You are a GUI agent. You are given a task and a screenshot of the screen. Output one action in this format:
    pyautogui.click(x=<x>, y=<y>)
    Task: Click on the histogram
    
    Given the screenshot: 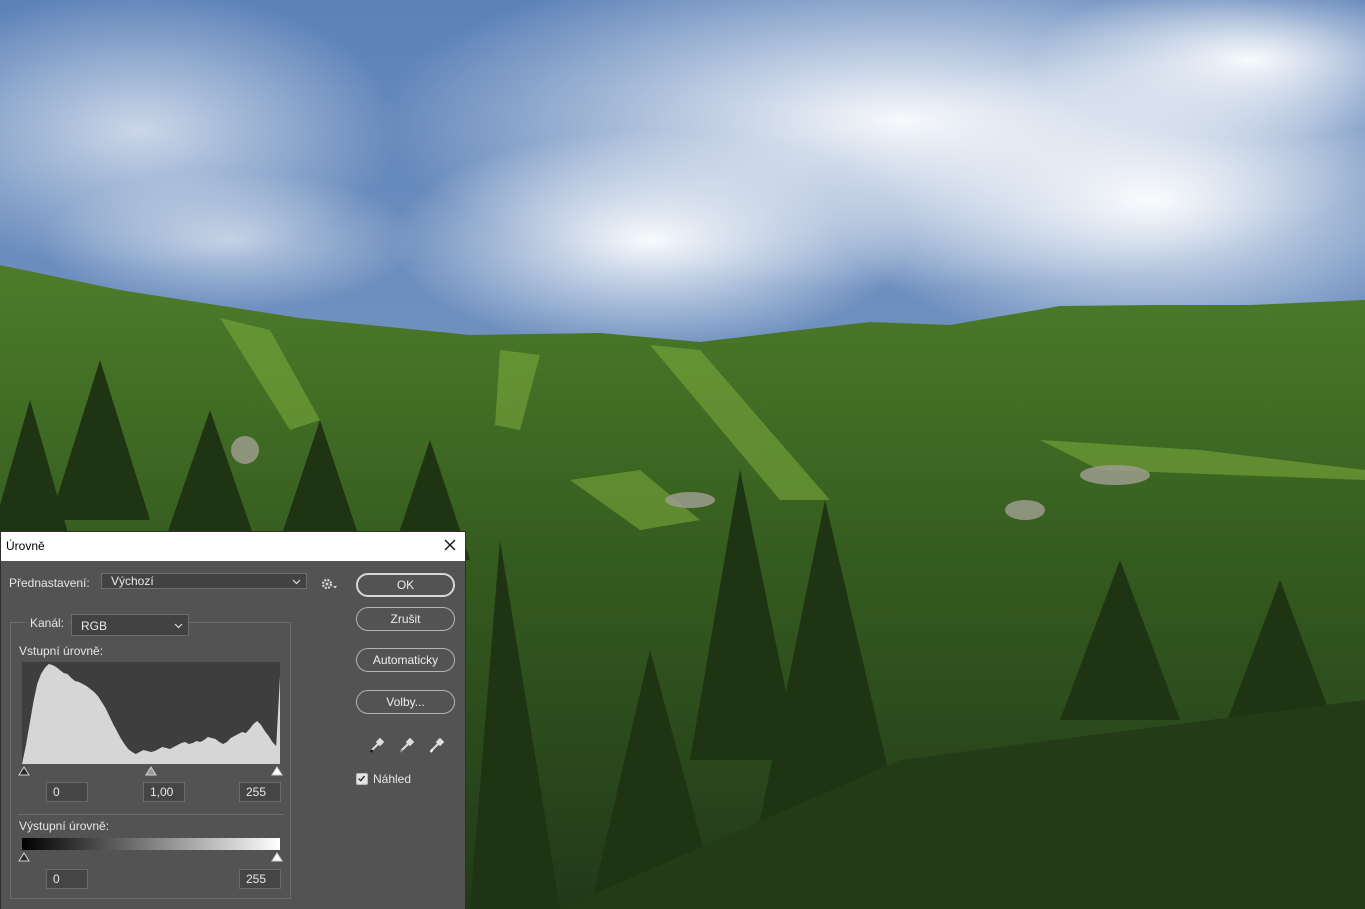 What is the action you would take?
    pyautogui.click(x=151, y=713)
    